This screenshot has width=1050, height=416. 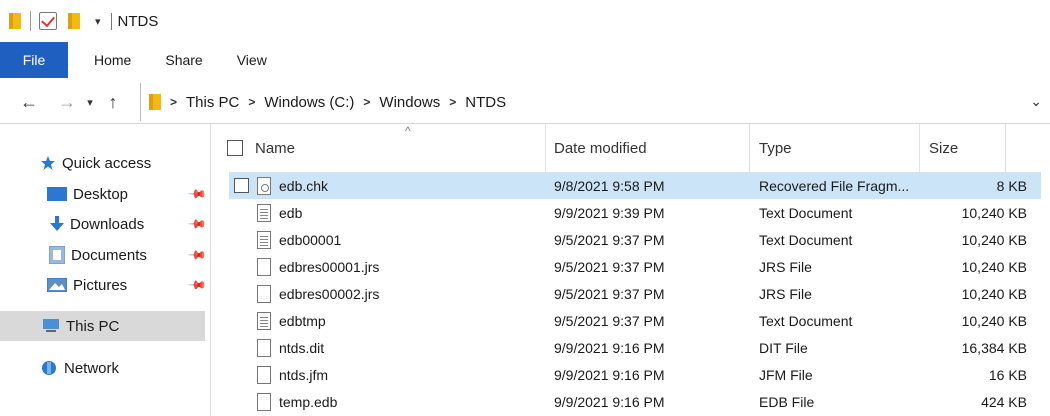 I want to click on desktop-icon, so click(x=57, y=194).